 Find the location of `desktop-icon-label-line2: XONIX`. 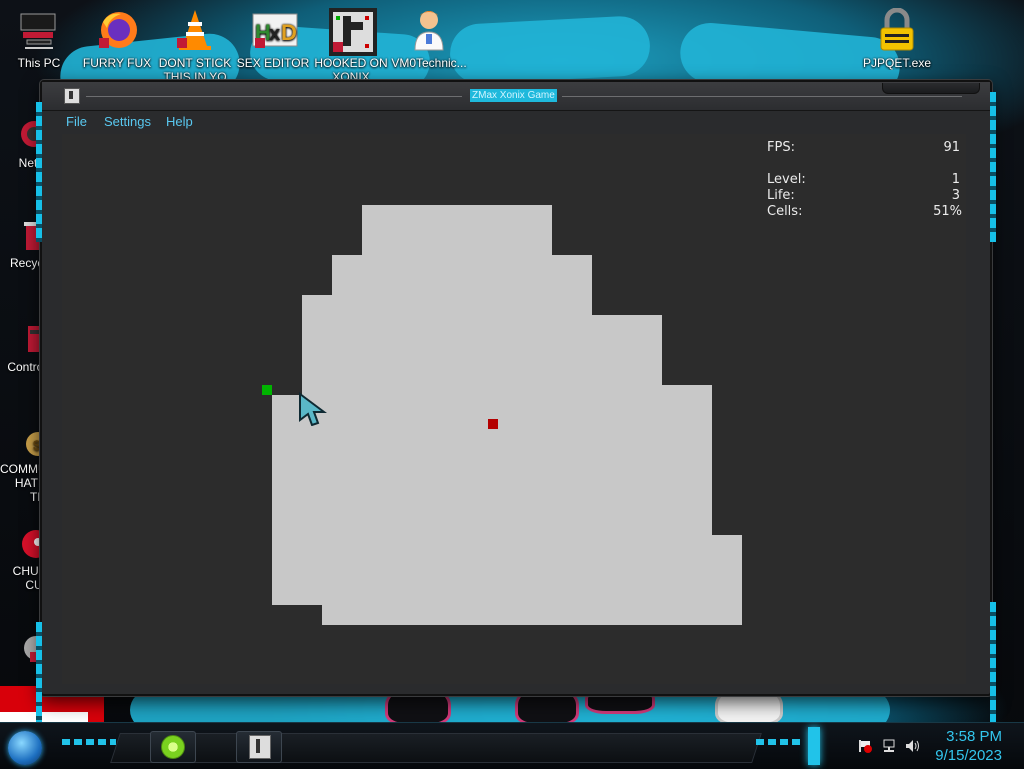

desktop-icon-label-line2: XONIX is located at coordinates (351, 74).